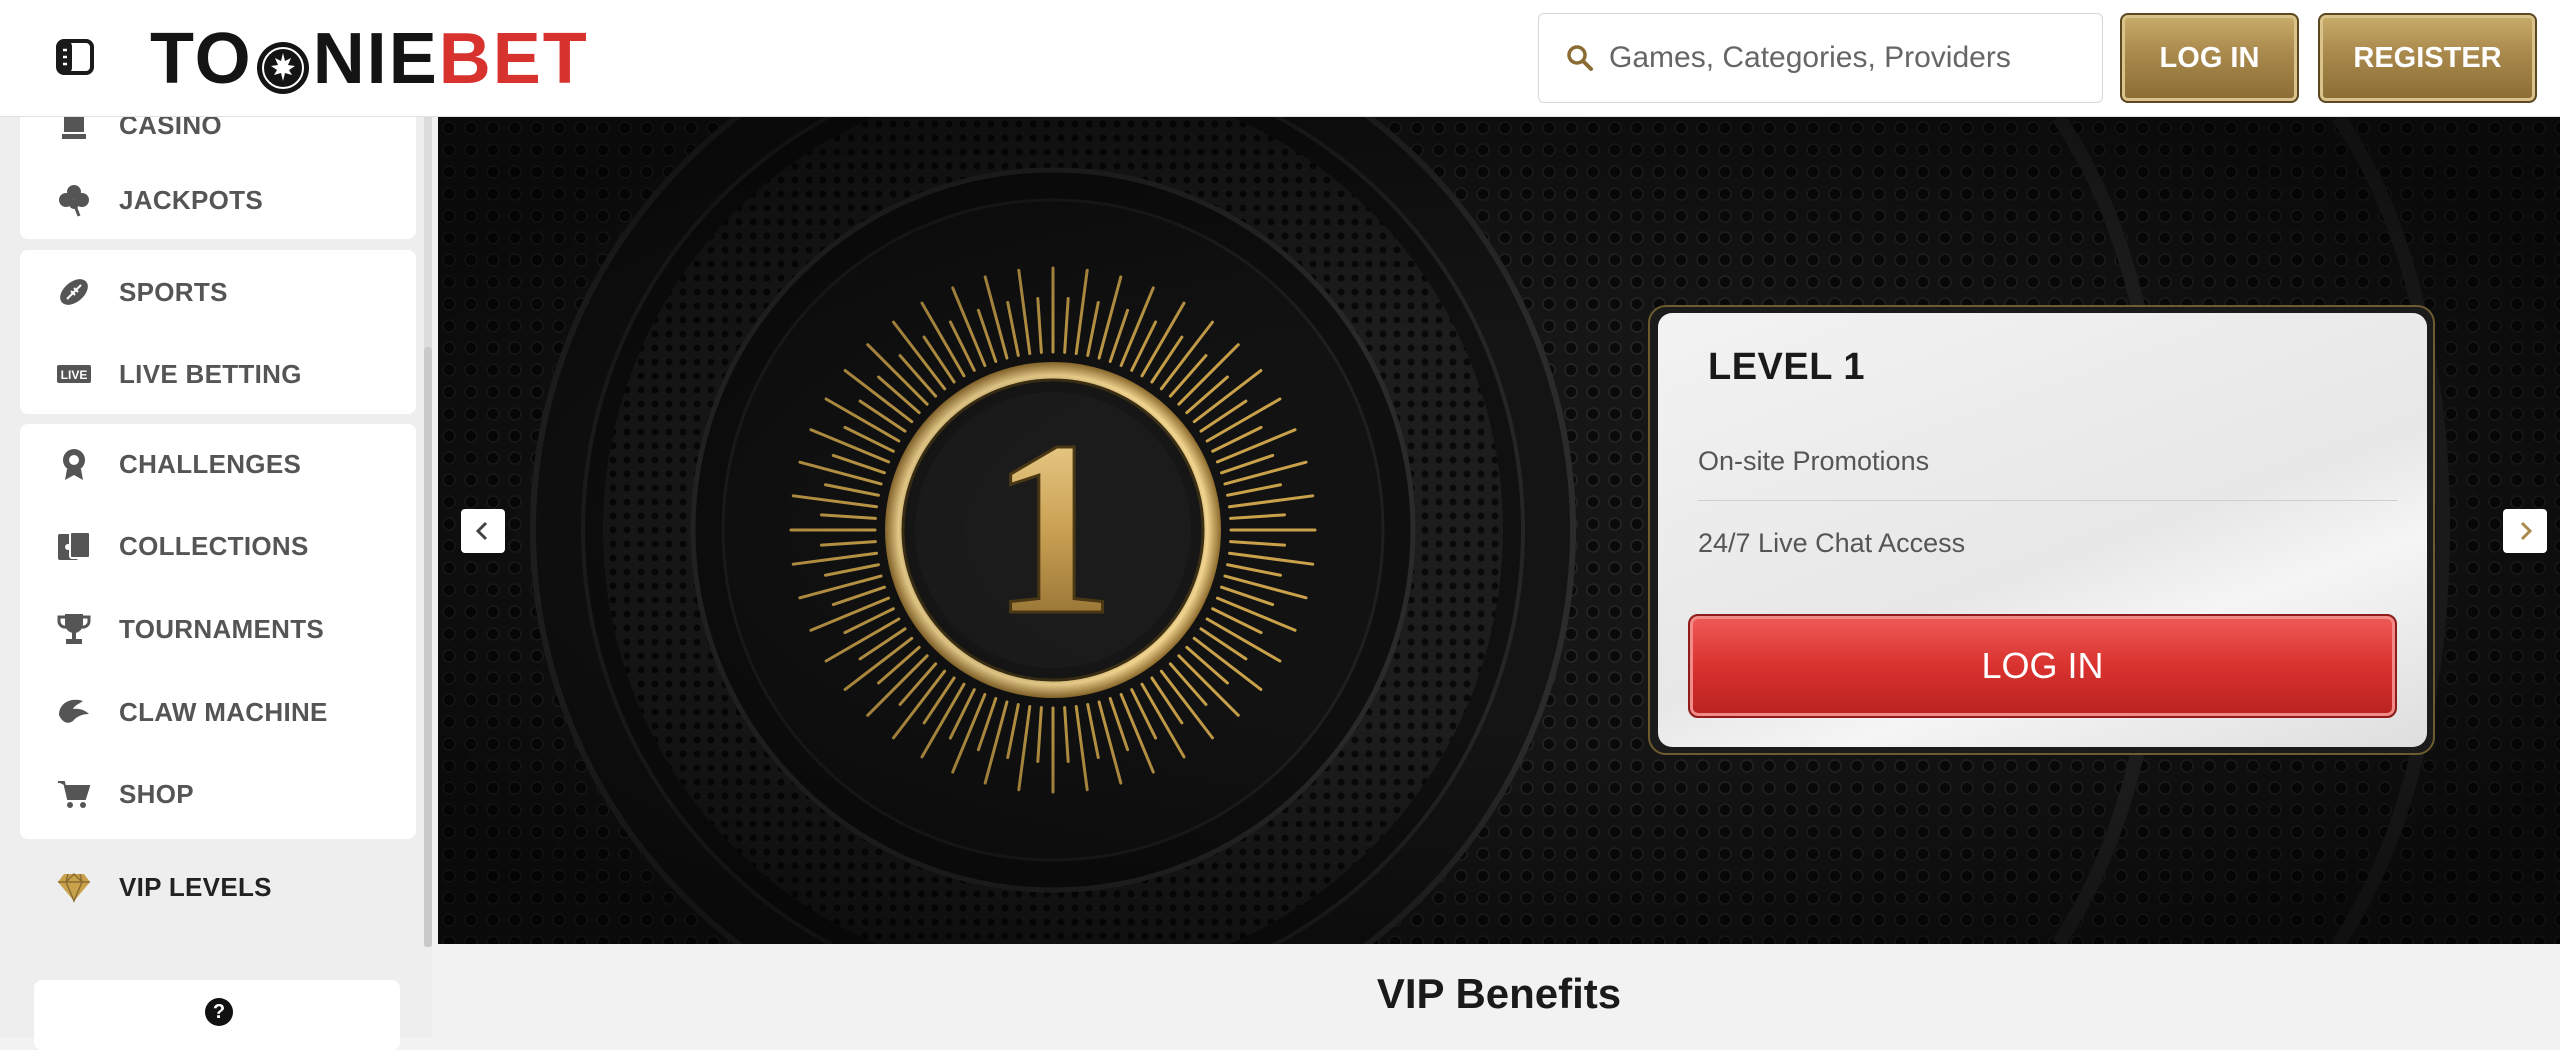  I want to click on help-box: ?, so click(217, 1015).